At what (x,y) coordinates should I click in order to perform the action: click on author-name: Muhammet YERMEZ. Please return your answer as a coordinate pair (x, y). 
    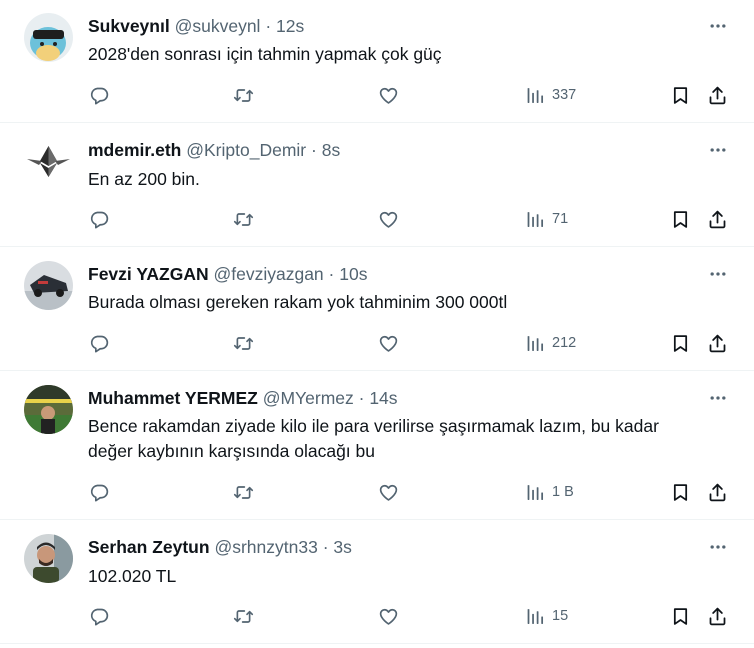
    Looking at the image, I should click on (173, 398).